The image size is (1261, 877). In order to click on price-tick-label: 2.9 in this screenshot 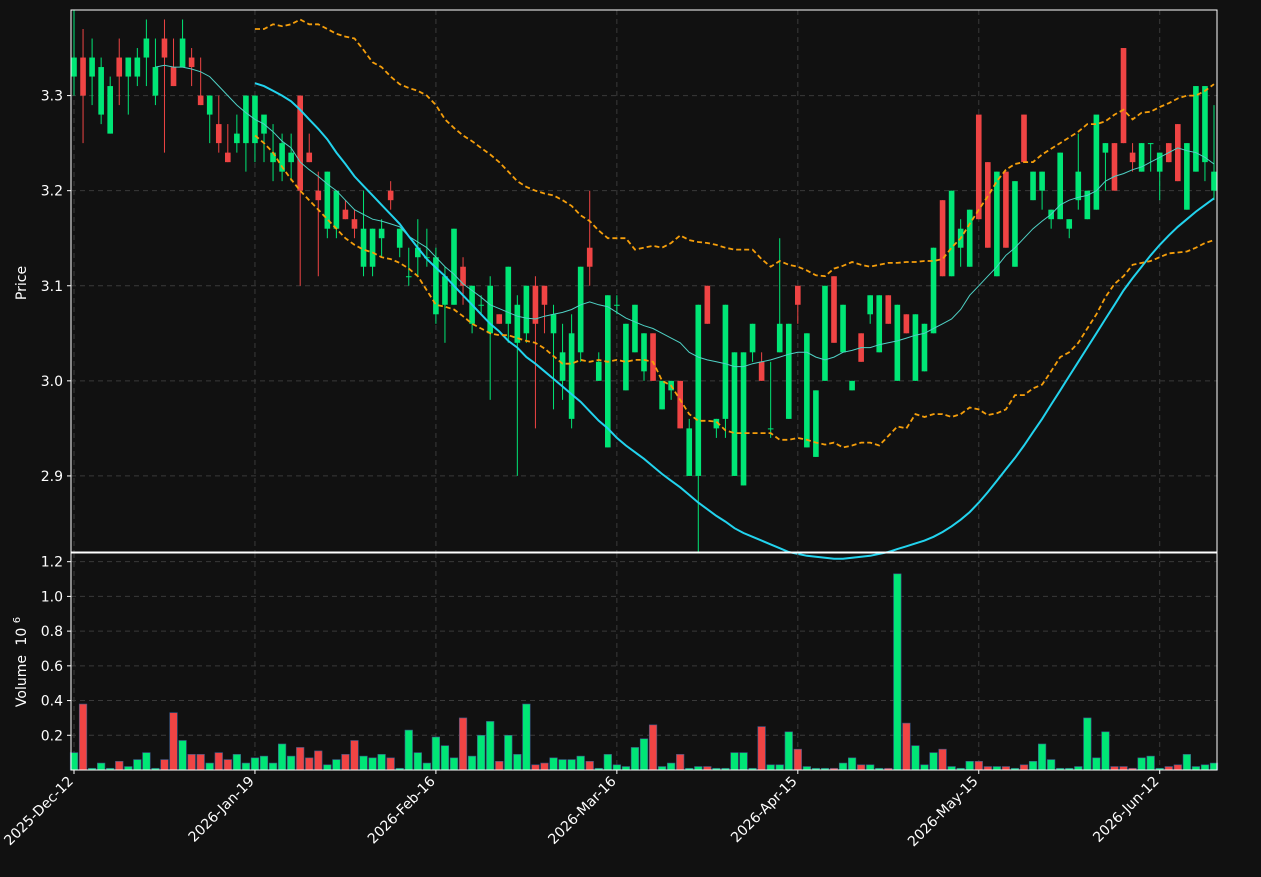, I will do `click(52, 477)`.